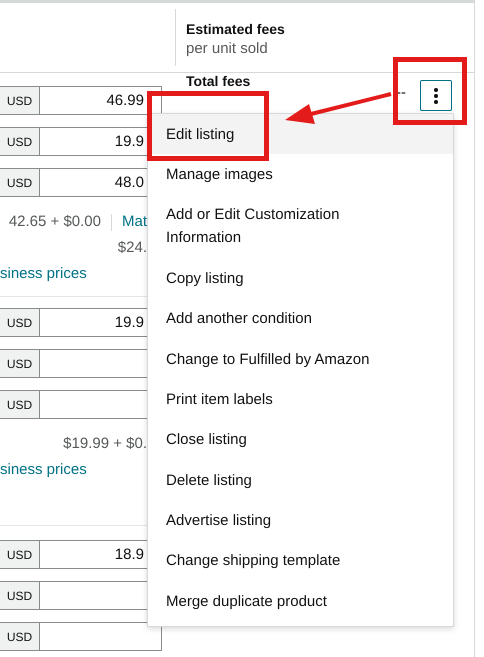 The image size is (484, 657). I want to click on menu-item: Add or Edit Customization Information, so click(300, 226).